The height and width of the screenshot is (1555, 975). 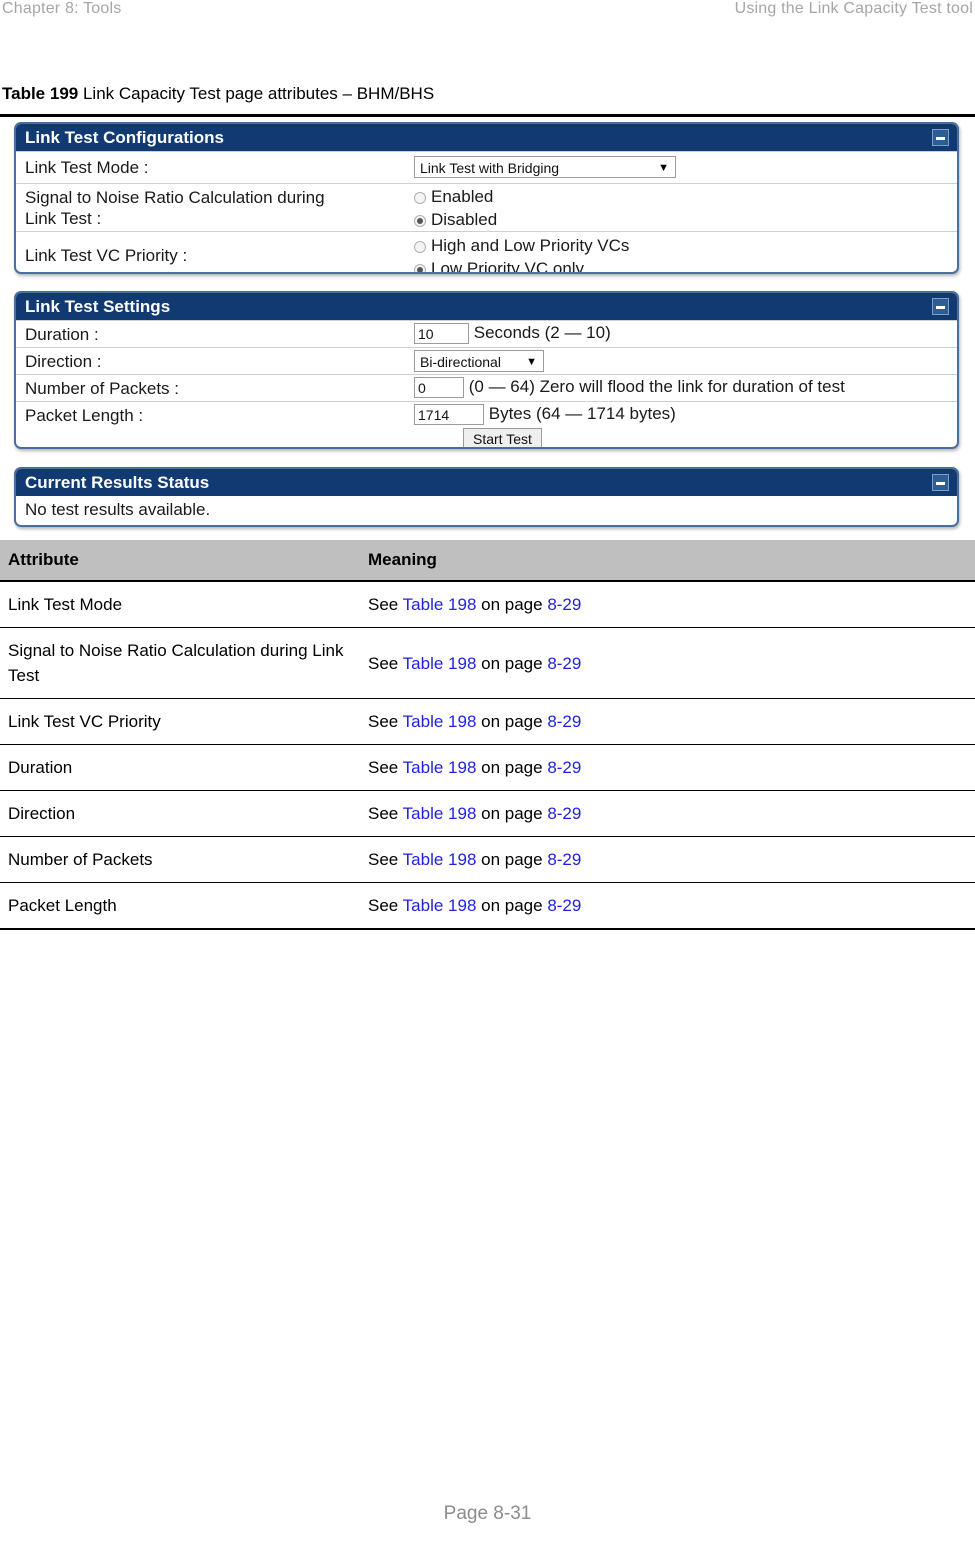 What do you see at coordinates (175, 197) in the screenshot?
I see `snr-label-line-1: Signal to Noise Ratio Calculation during` at bounding box center [175, 197].